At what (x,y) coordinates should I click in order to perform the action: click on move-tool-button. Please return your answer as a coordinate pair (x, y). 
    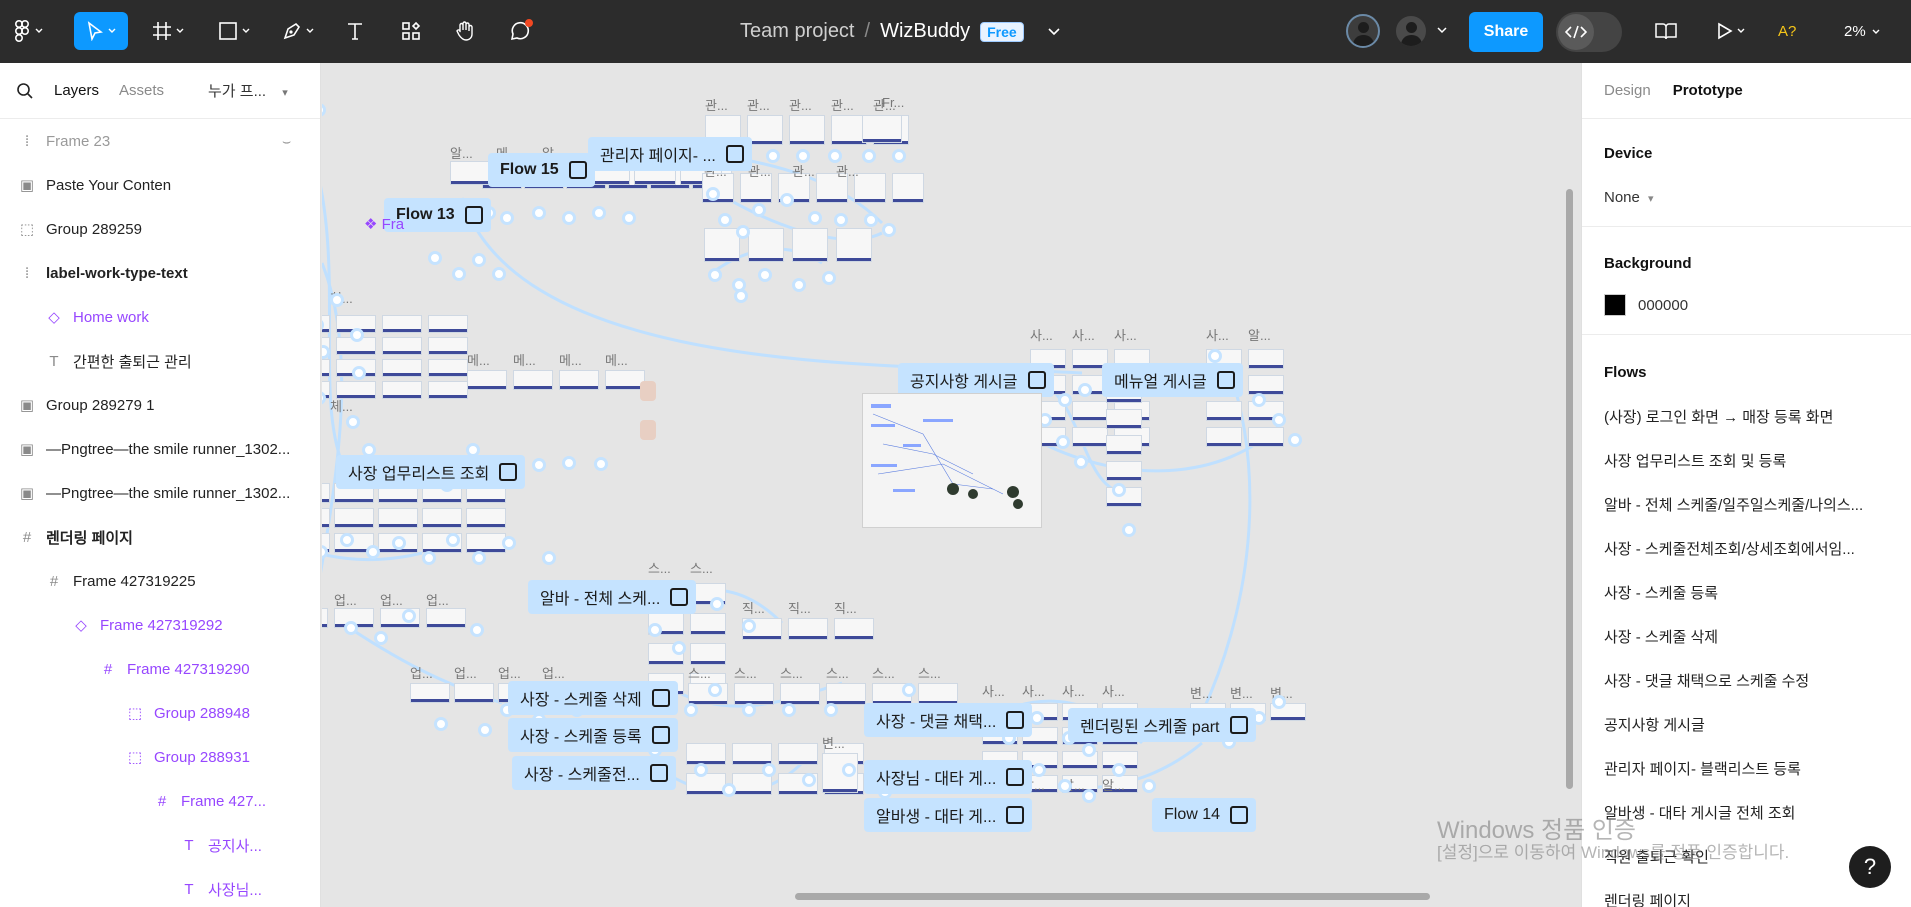
    Looking at the image, I should click on (101, 31).